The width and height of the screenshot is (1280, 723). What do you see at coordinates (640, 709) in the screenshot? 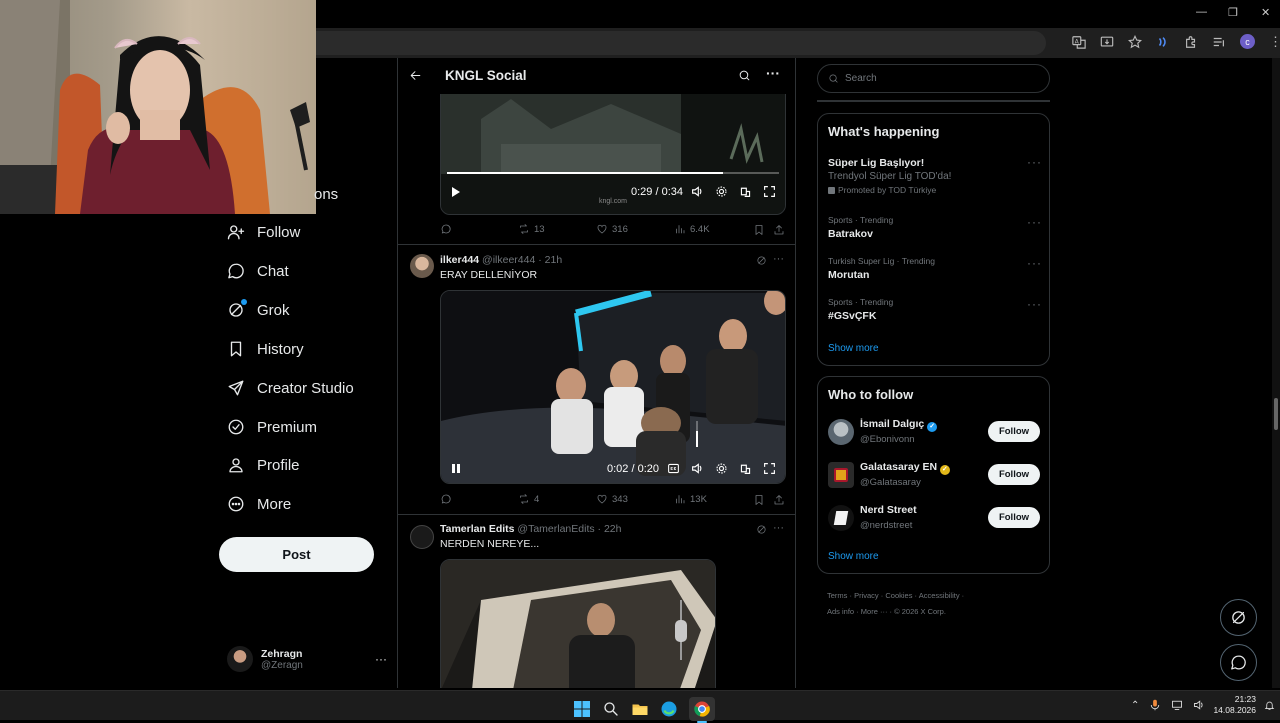
I see `file-explorer-icon` at bounding box center [640, 709].